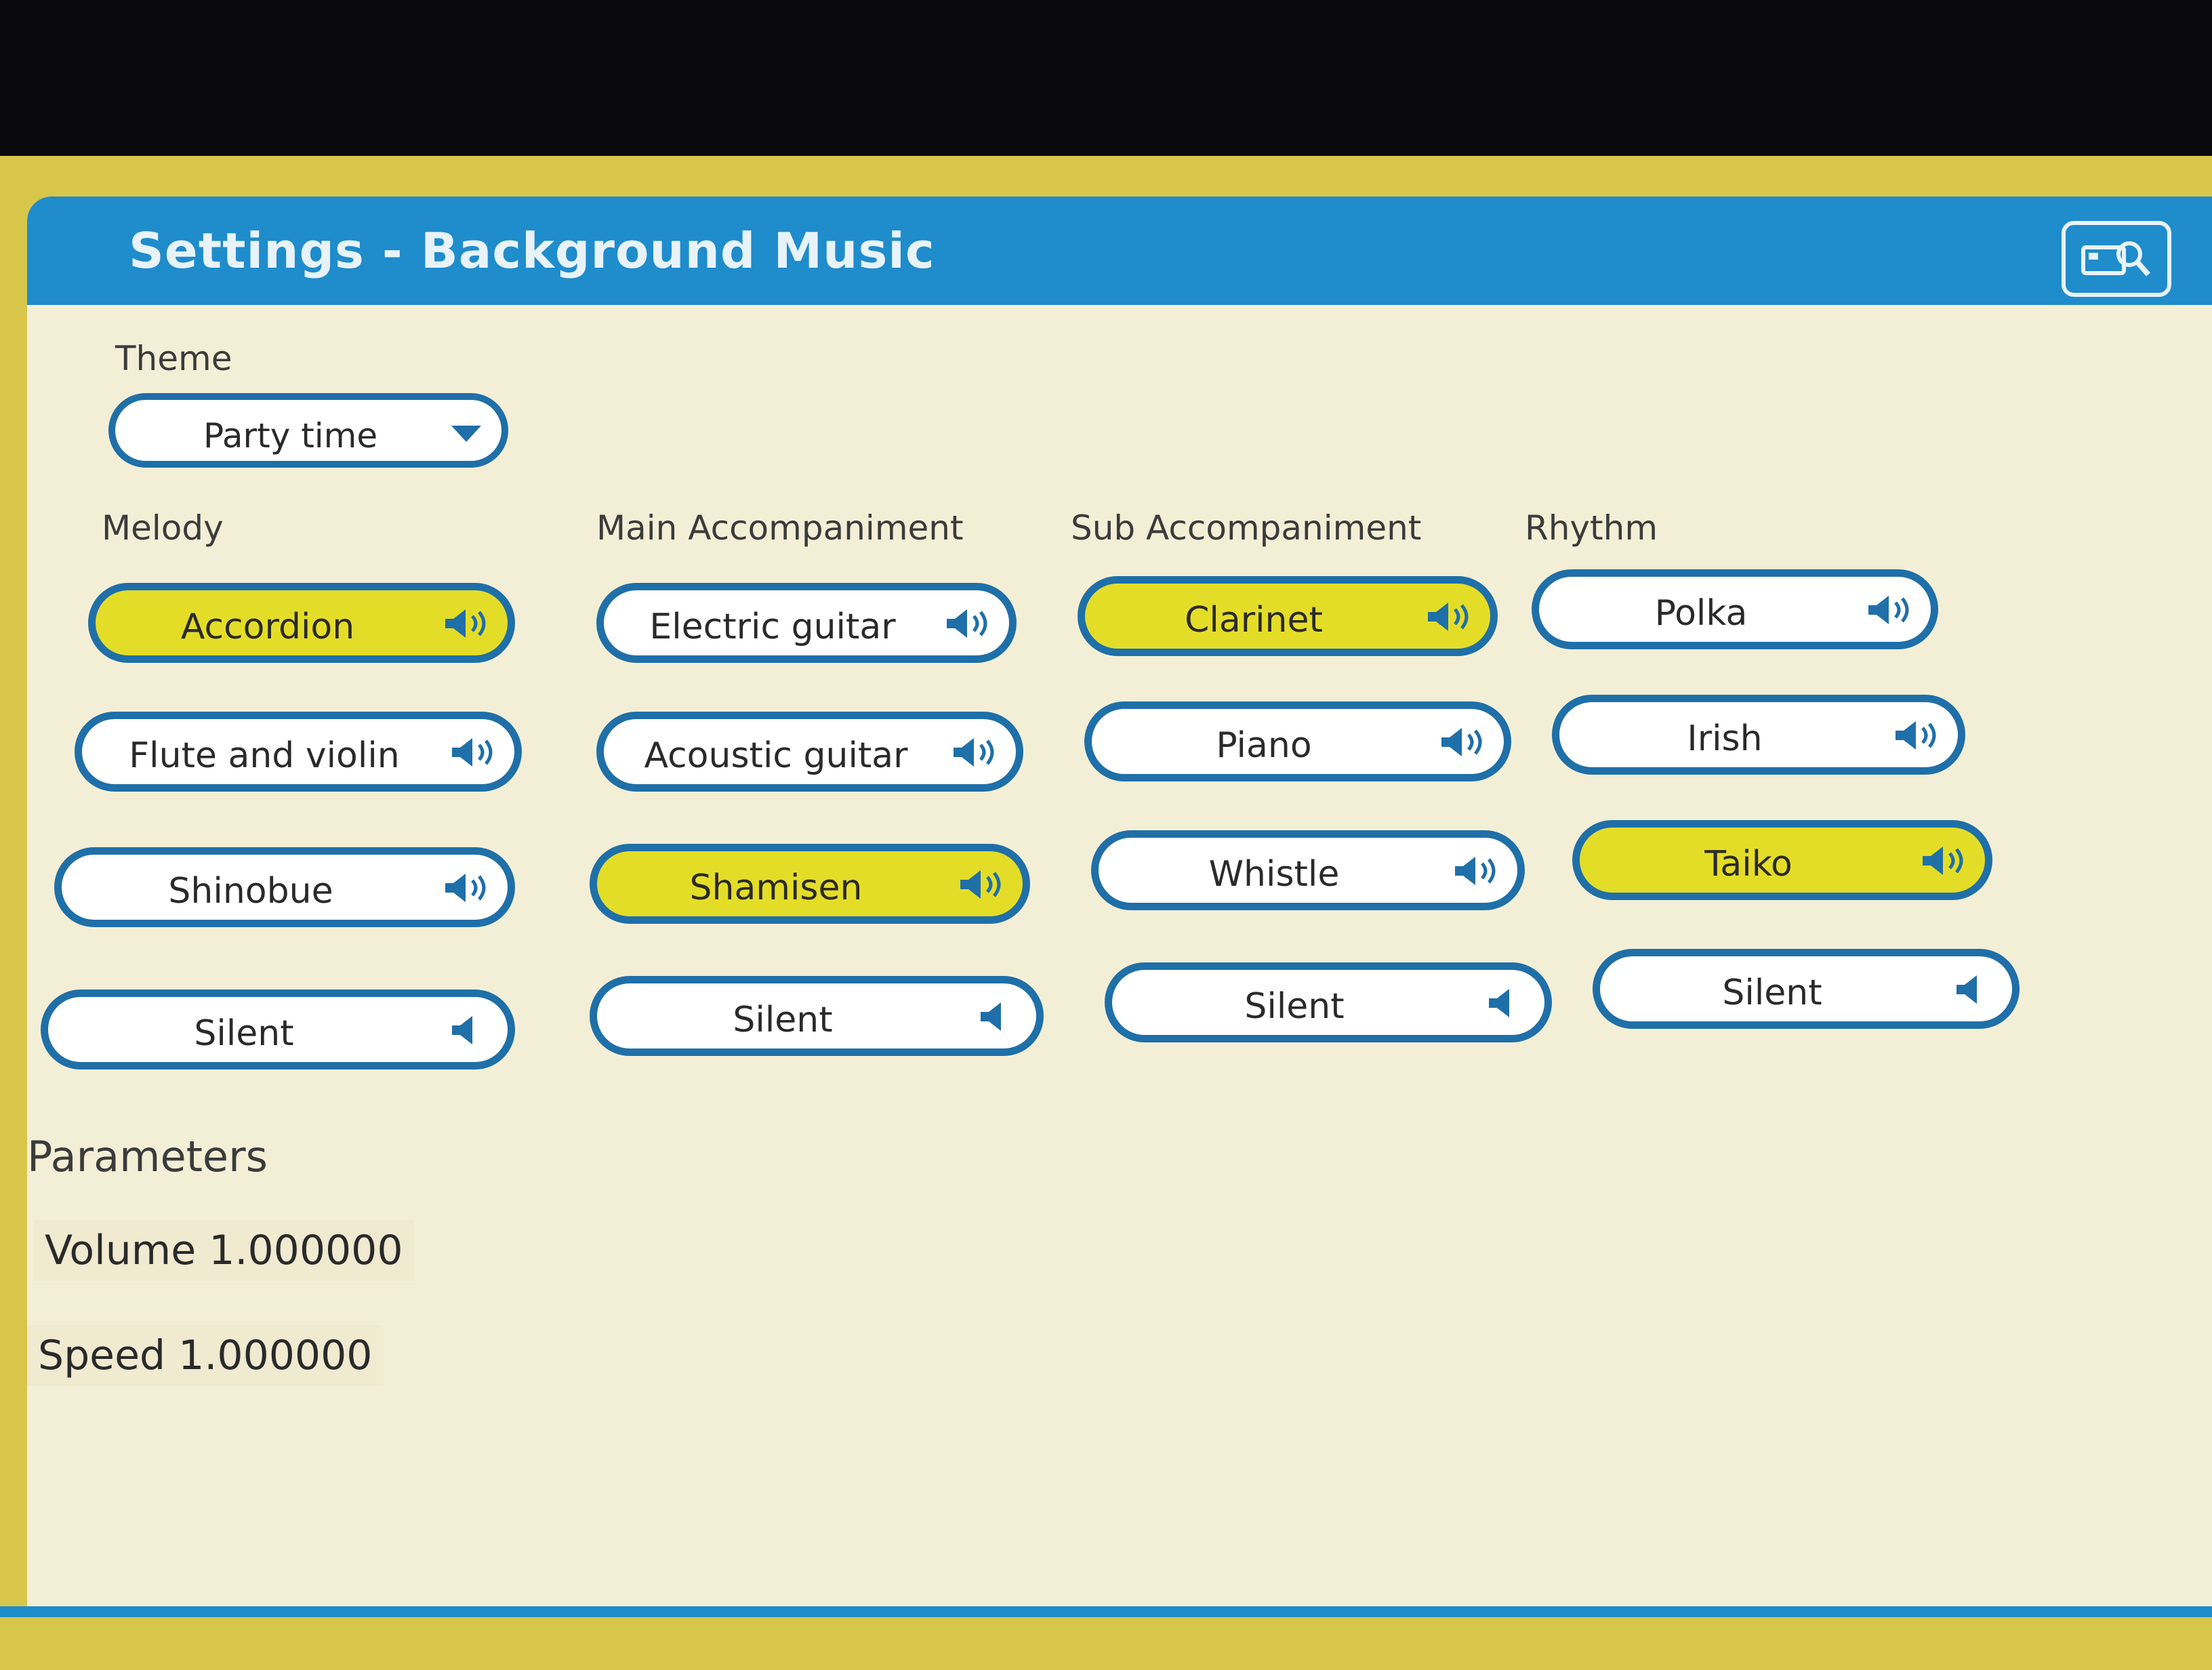 This screenshot has width=2212, height=1670. Describe the element at coordinates (250, 891) in the screenshot. I see `option-label: Shinobue` at that location.